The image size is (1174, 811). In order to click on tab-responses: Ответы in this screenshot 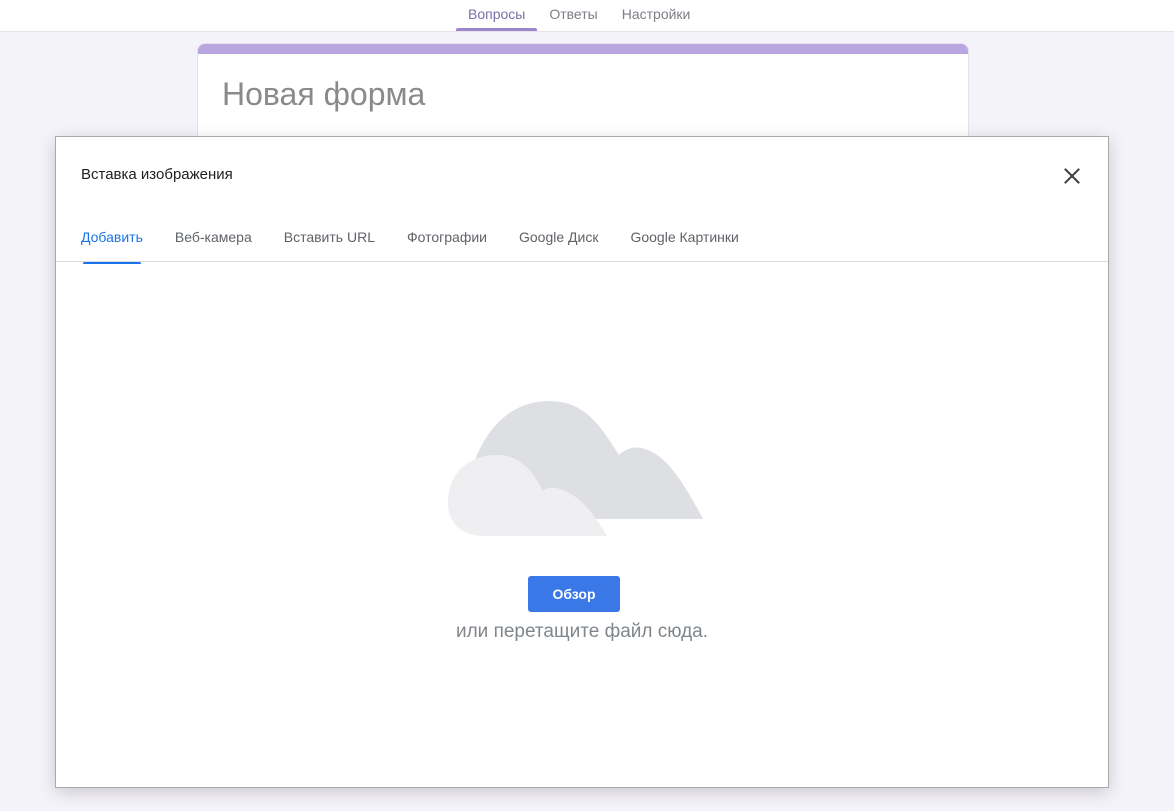, I will do `click(573, 15)`.